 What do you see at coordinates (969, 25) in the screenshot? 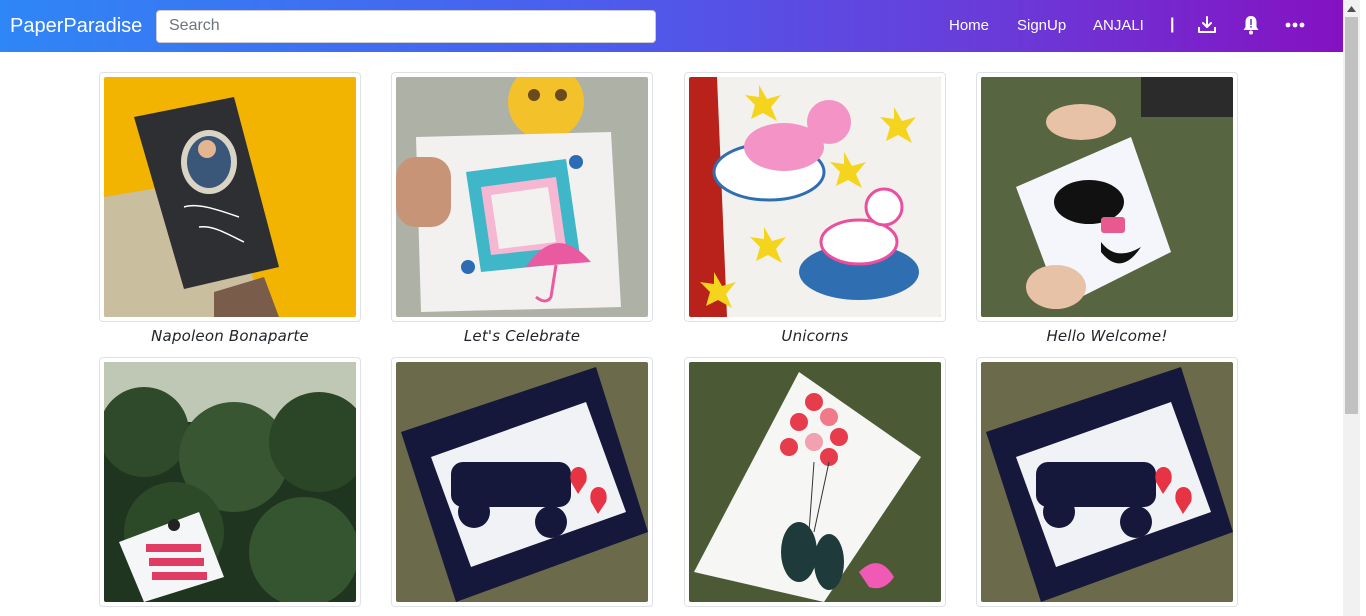
I see `nav-home-link: Home` at bounding box center [969, 25].